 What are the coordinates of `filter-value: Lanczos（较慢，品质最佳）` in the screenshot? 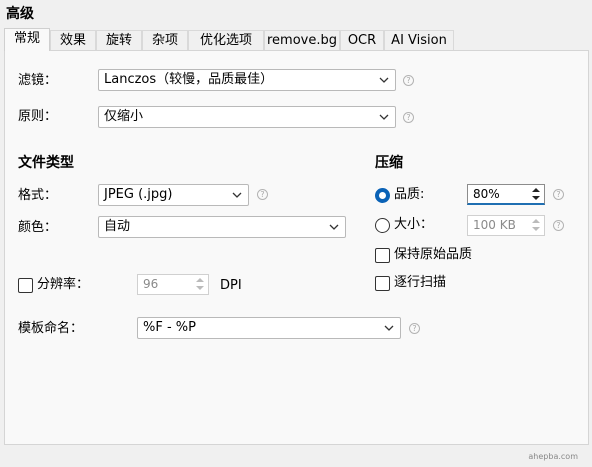 It's located at (189, 79).